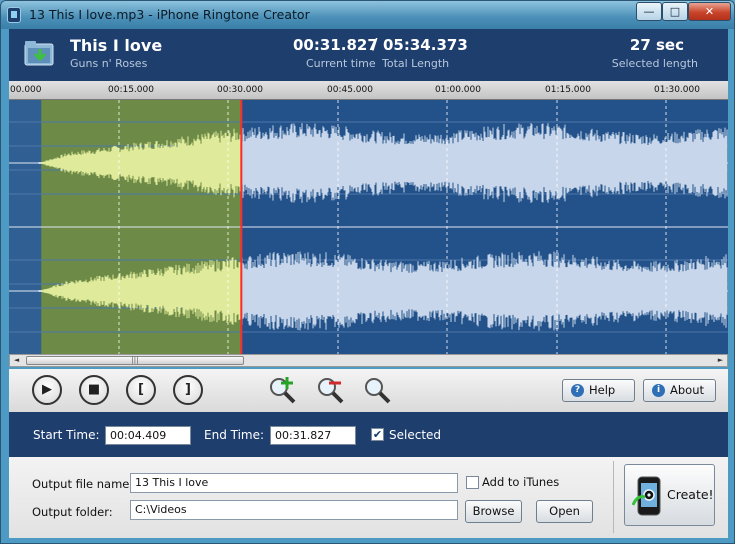  Describe the element at coordinates (646, 496) in the screenshot. I see `phone-ringtone-icon` at that location.